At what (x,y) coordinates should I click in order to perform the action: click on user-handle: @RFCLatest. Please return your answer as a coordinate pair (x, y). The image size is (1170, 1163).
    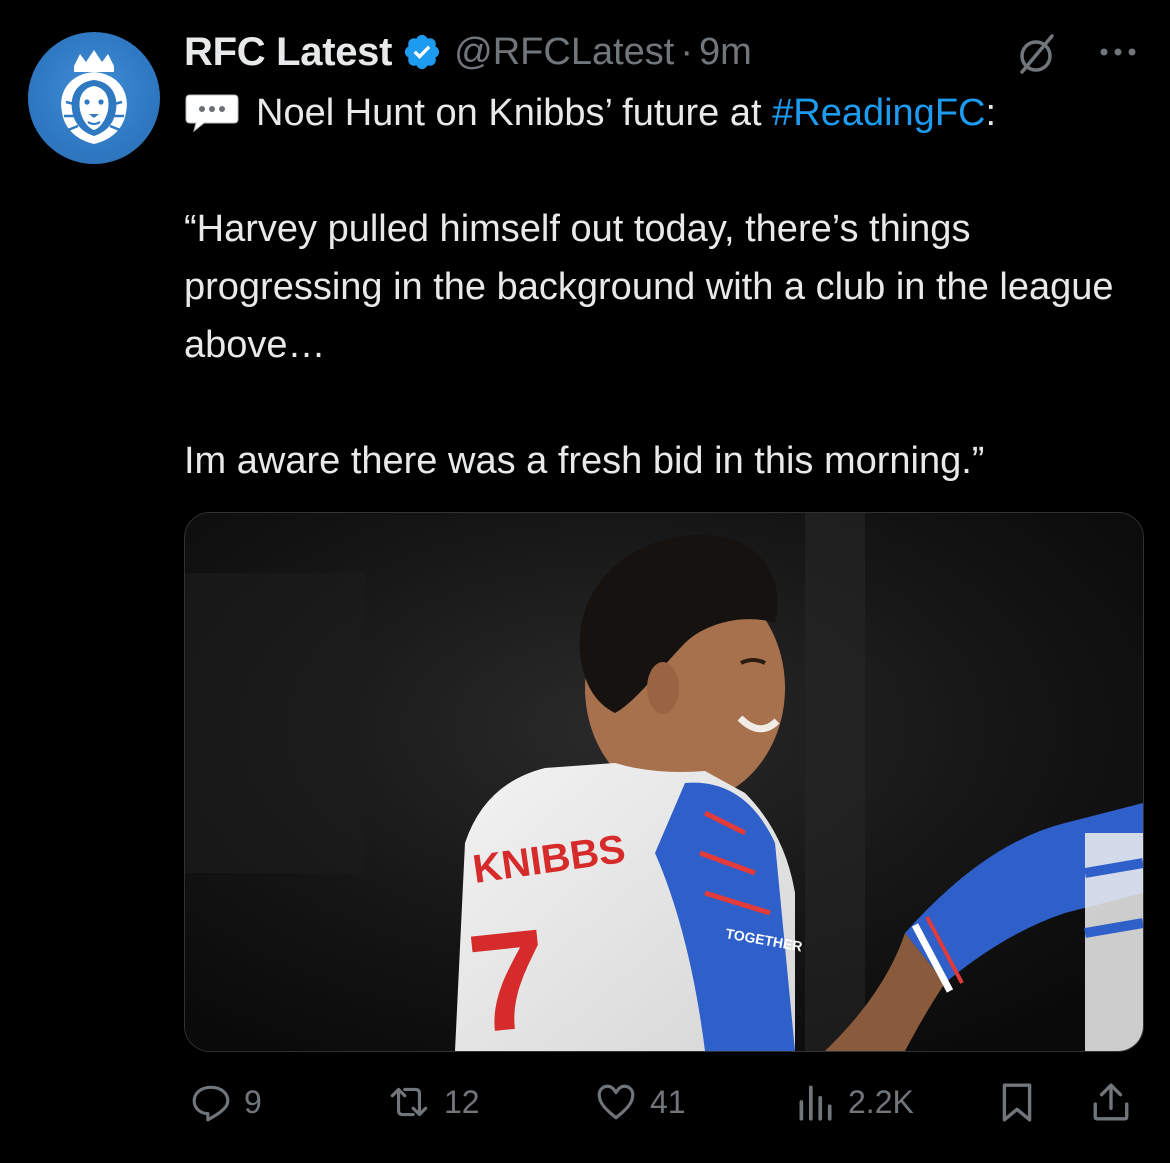
    Looking at the image, I should click on (564, 52).